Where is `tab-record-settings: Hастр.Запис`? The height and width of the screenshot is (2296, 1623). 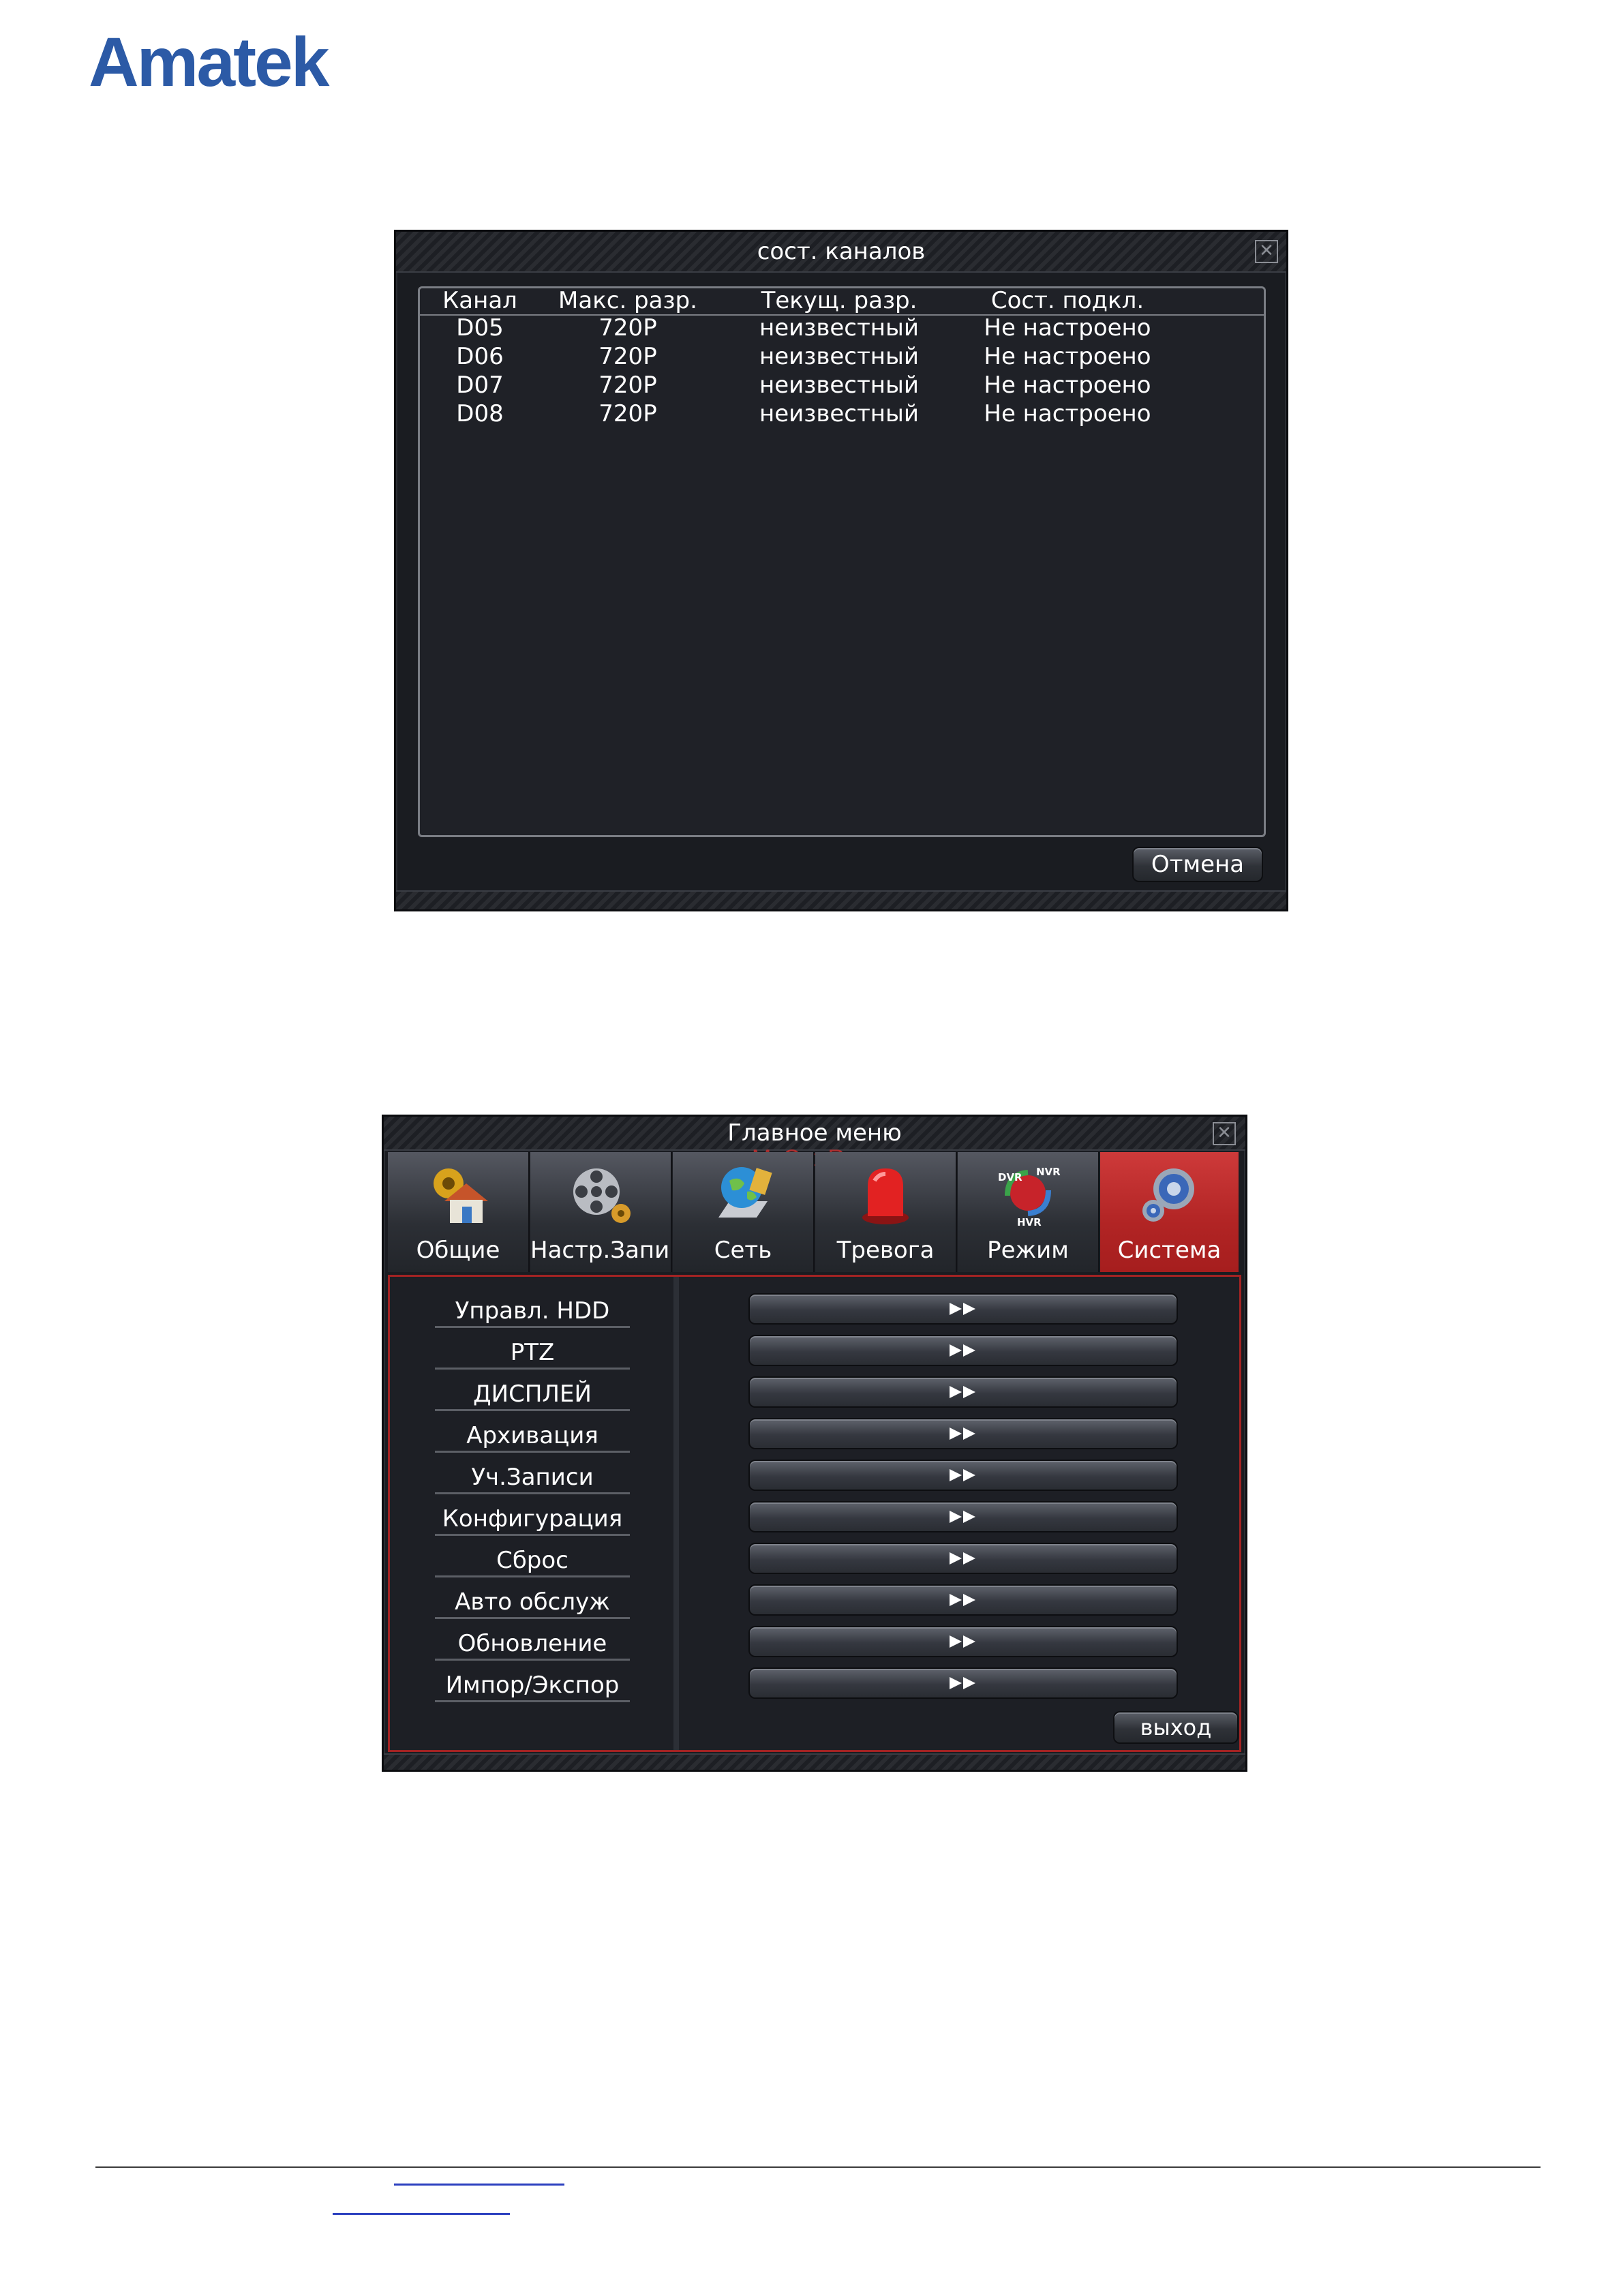 tab-record-settings: Hастр.Запис is located at coordinates (601, 1212).